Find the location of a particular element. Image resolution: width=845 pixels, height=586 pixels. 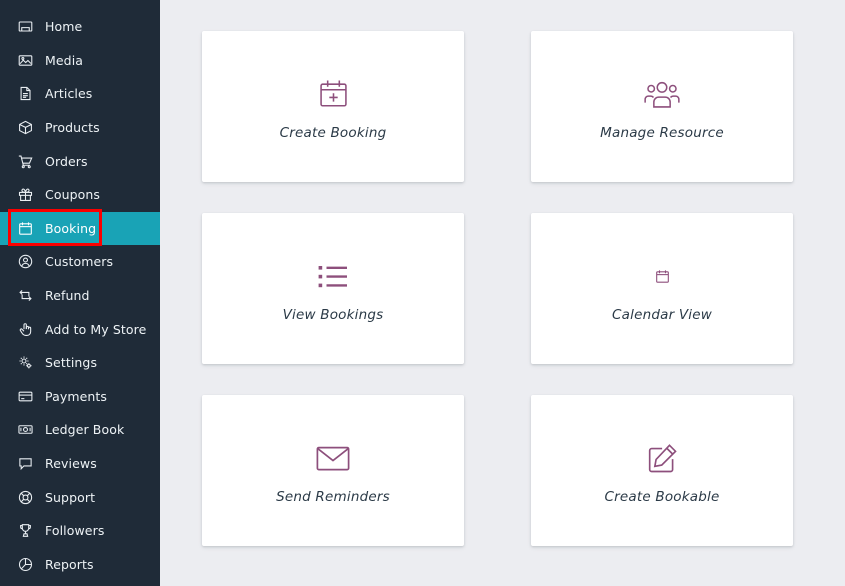

card-create-booking: Create Booking is located at coordinates (333, 106).